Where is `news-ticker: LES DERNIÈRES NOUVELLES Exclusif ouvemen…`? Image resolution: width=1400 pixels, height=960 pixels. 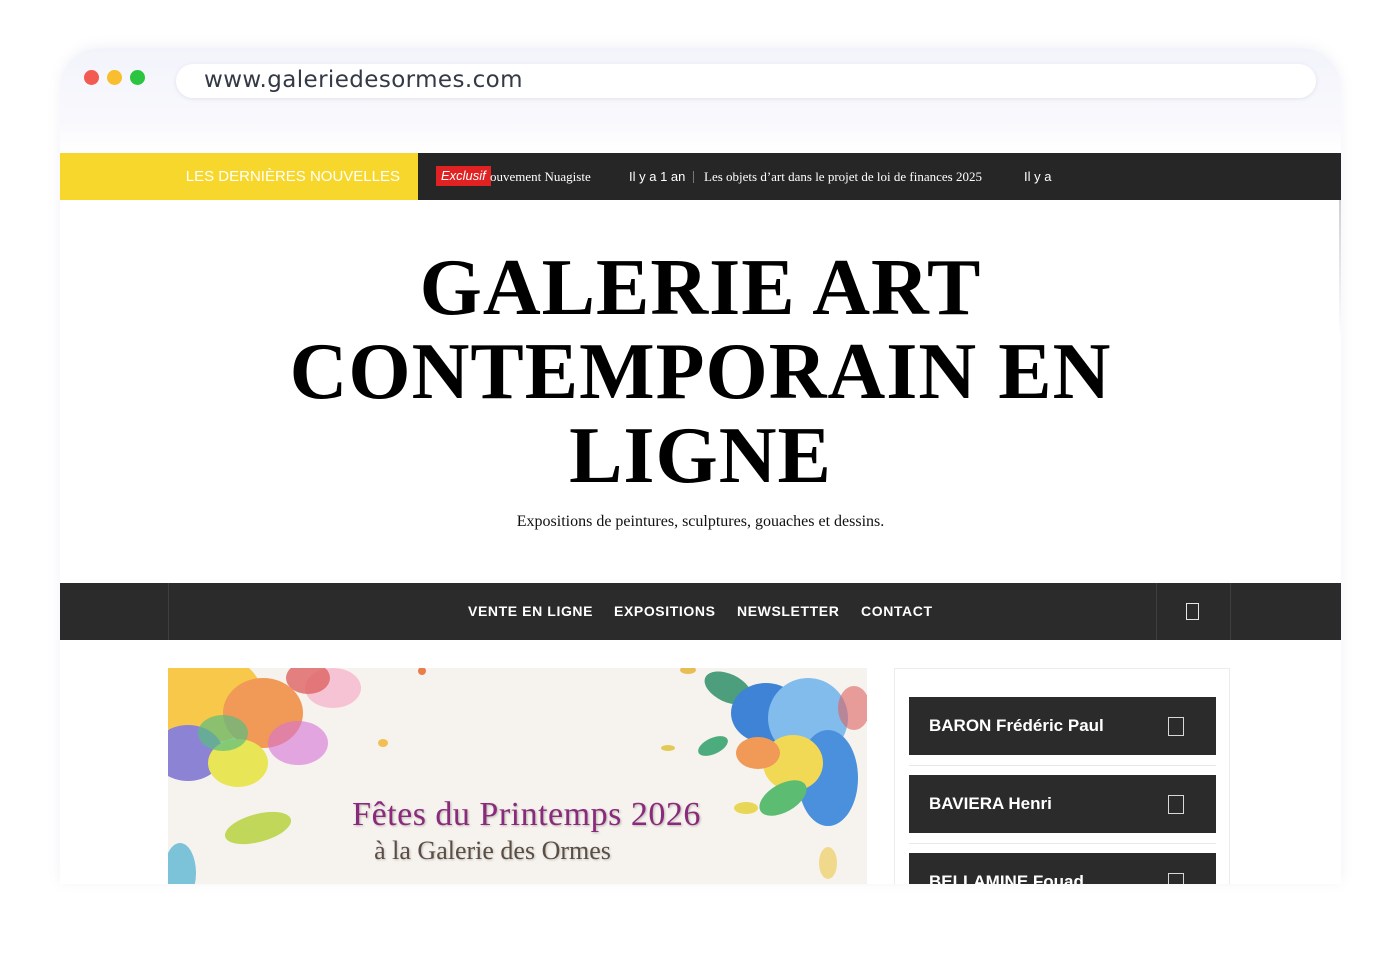
news-ticker: LES DERNIÈRES NOUVELLES Exclusif ouvemen… is located at coordinates (700, 176).